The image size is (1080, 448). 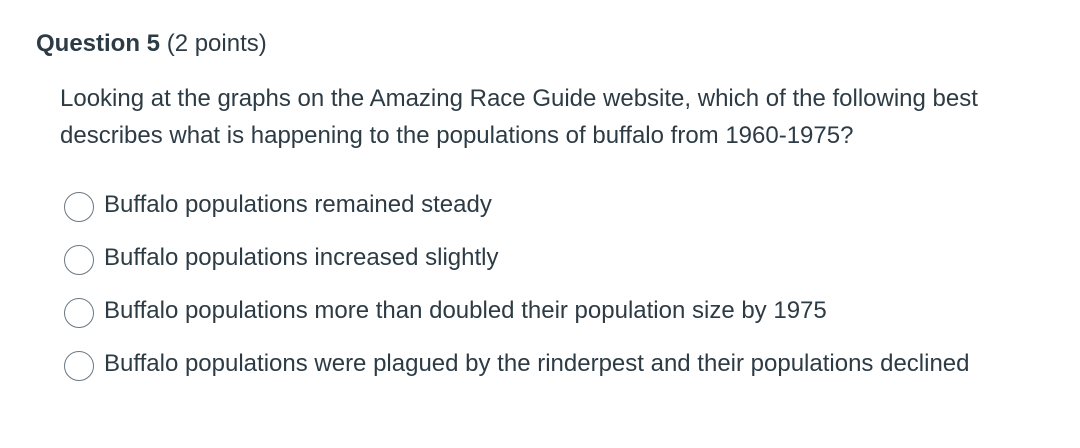 What do you see at coordinates (298, 204) in the screenshot?
I see `answer-option-label: Buffalo populations remained steady` at bounding box center [298, 204].